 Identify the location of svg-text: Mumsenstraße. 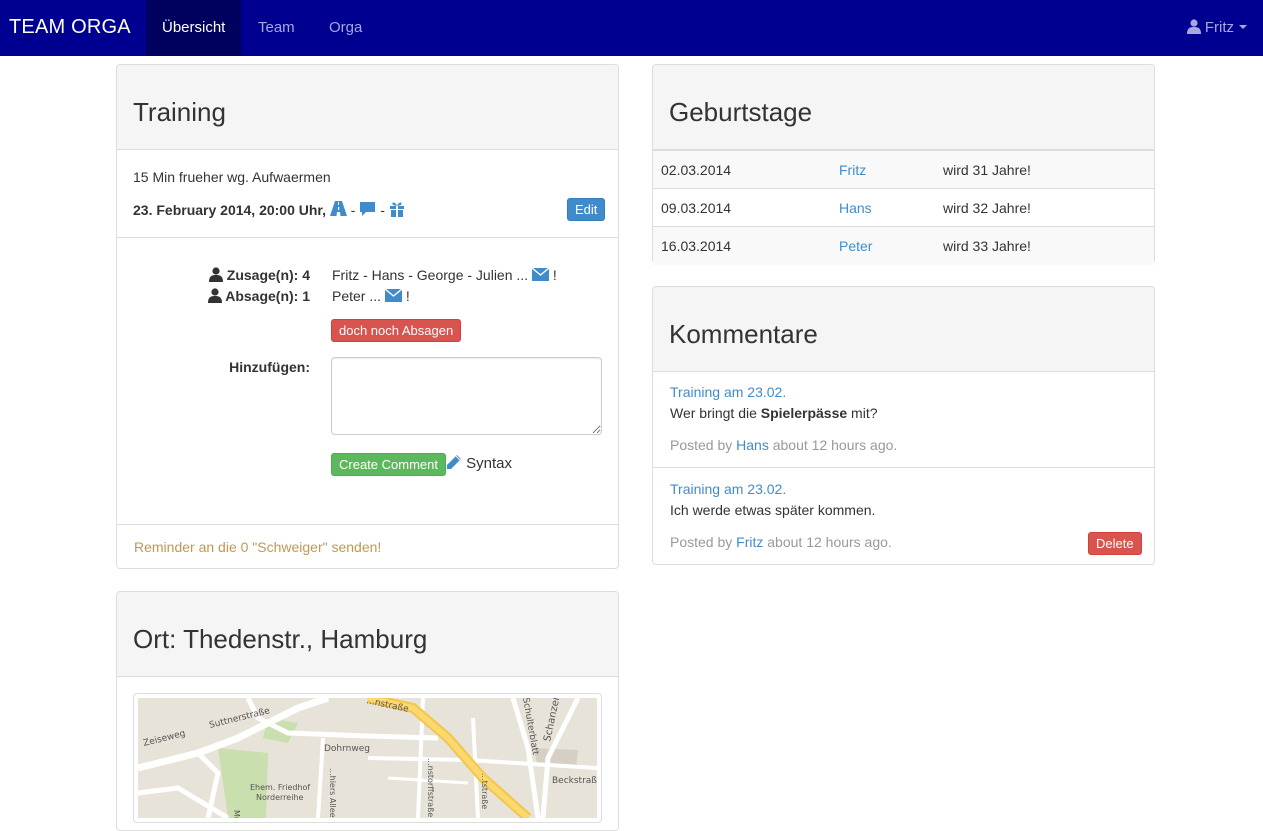
(236, 814).